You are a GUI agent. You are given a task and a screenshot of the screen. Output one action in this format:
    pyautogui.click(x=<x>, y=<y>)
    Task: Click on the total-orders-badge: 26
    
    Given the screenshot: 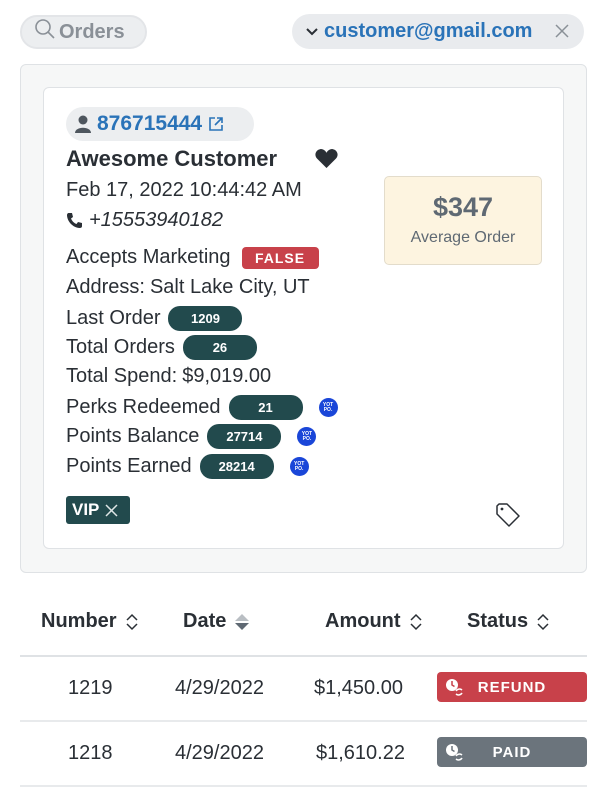 What is the action you would take?
    pyautogui.click(x=219, y=347)
    